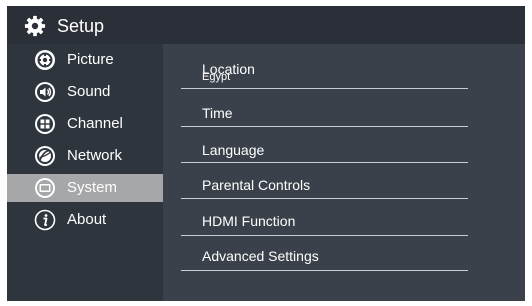 Image resolution: width=532 pixels, height=306 pixels. I want to click on sidebar-item-about: About, so click(85, 220).